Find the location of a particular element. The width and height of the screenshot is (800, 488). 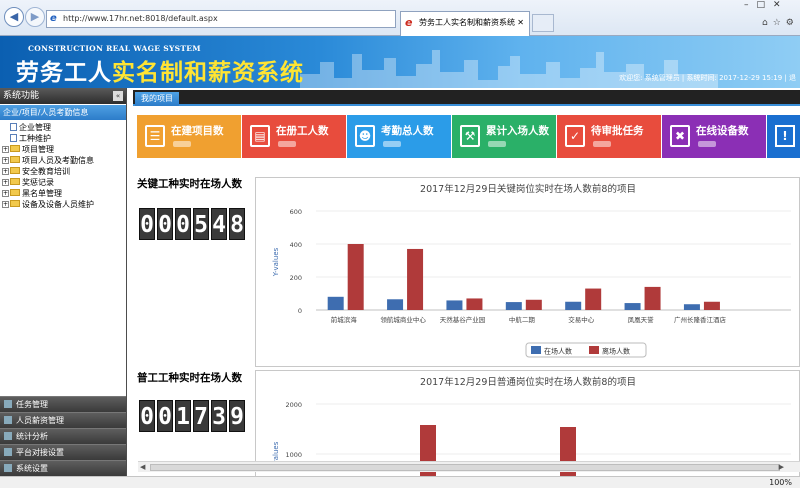

sidebar-module: 平台对接设置 is located at coordinates (63, 452).